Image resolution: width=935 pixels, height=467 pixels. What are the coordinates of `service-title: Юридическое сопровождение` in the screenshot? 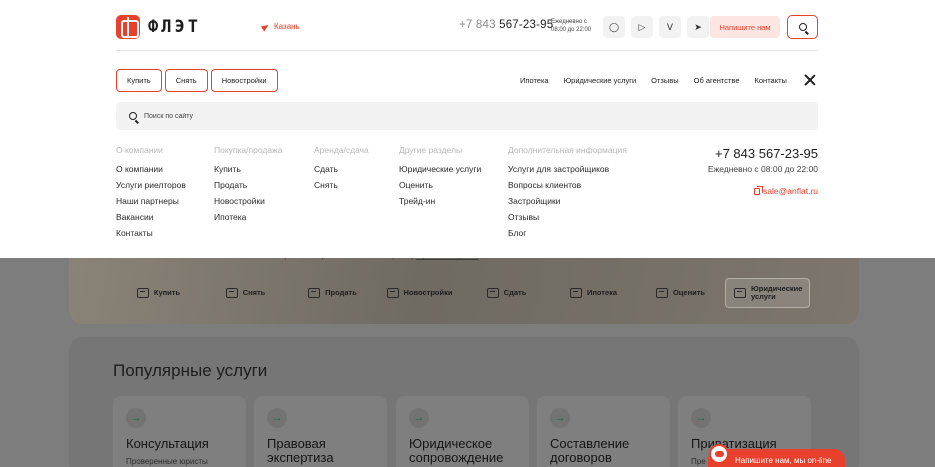 It's located at (456, 450).